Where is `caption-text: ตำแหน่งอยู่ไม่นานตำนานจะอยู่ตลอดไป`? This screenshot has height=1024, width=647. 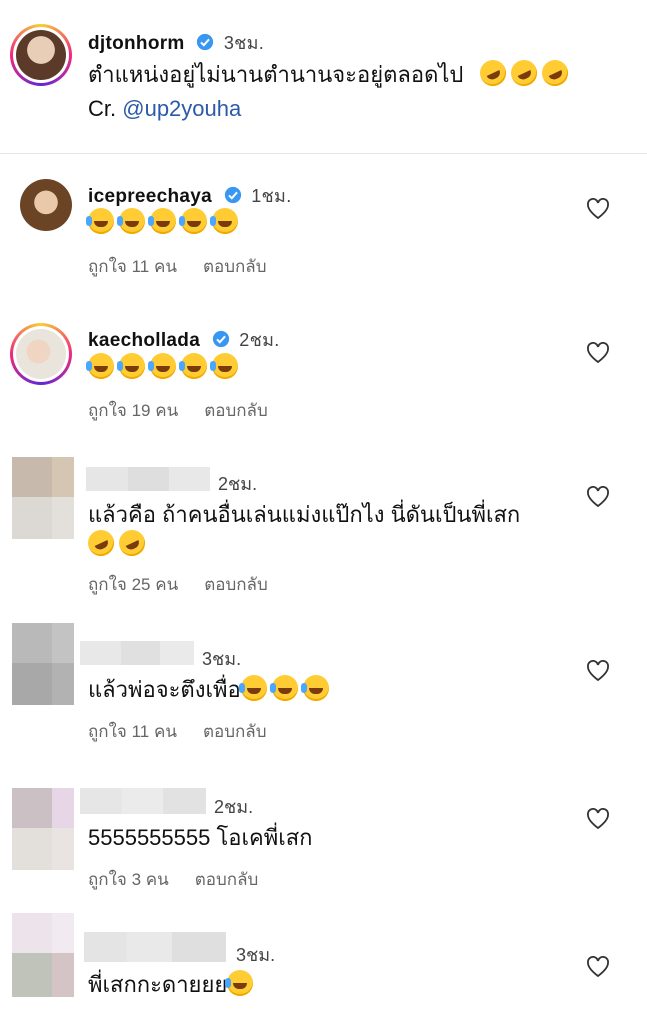
caption-text: ตำแหน่งอยู่ไม่นานตำนานจะอยู่ตลอดไป is located at coordinates (276, 74).